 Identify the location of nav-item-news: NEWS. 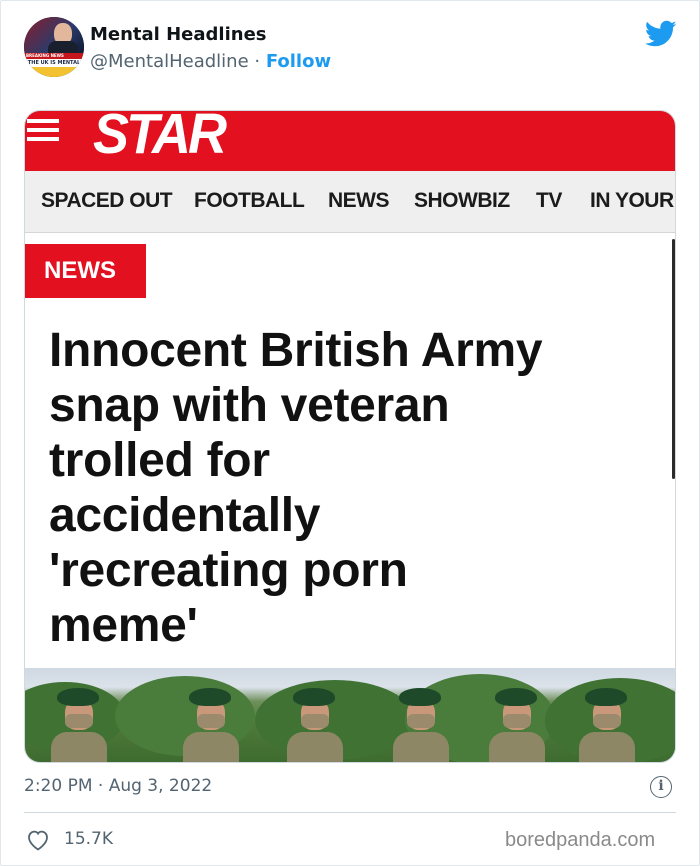
(359, 200).